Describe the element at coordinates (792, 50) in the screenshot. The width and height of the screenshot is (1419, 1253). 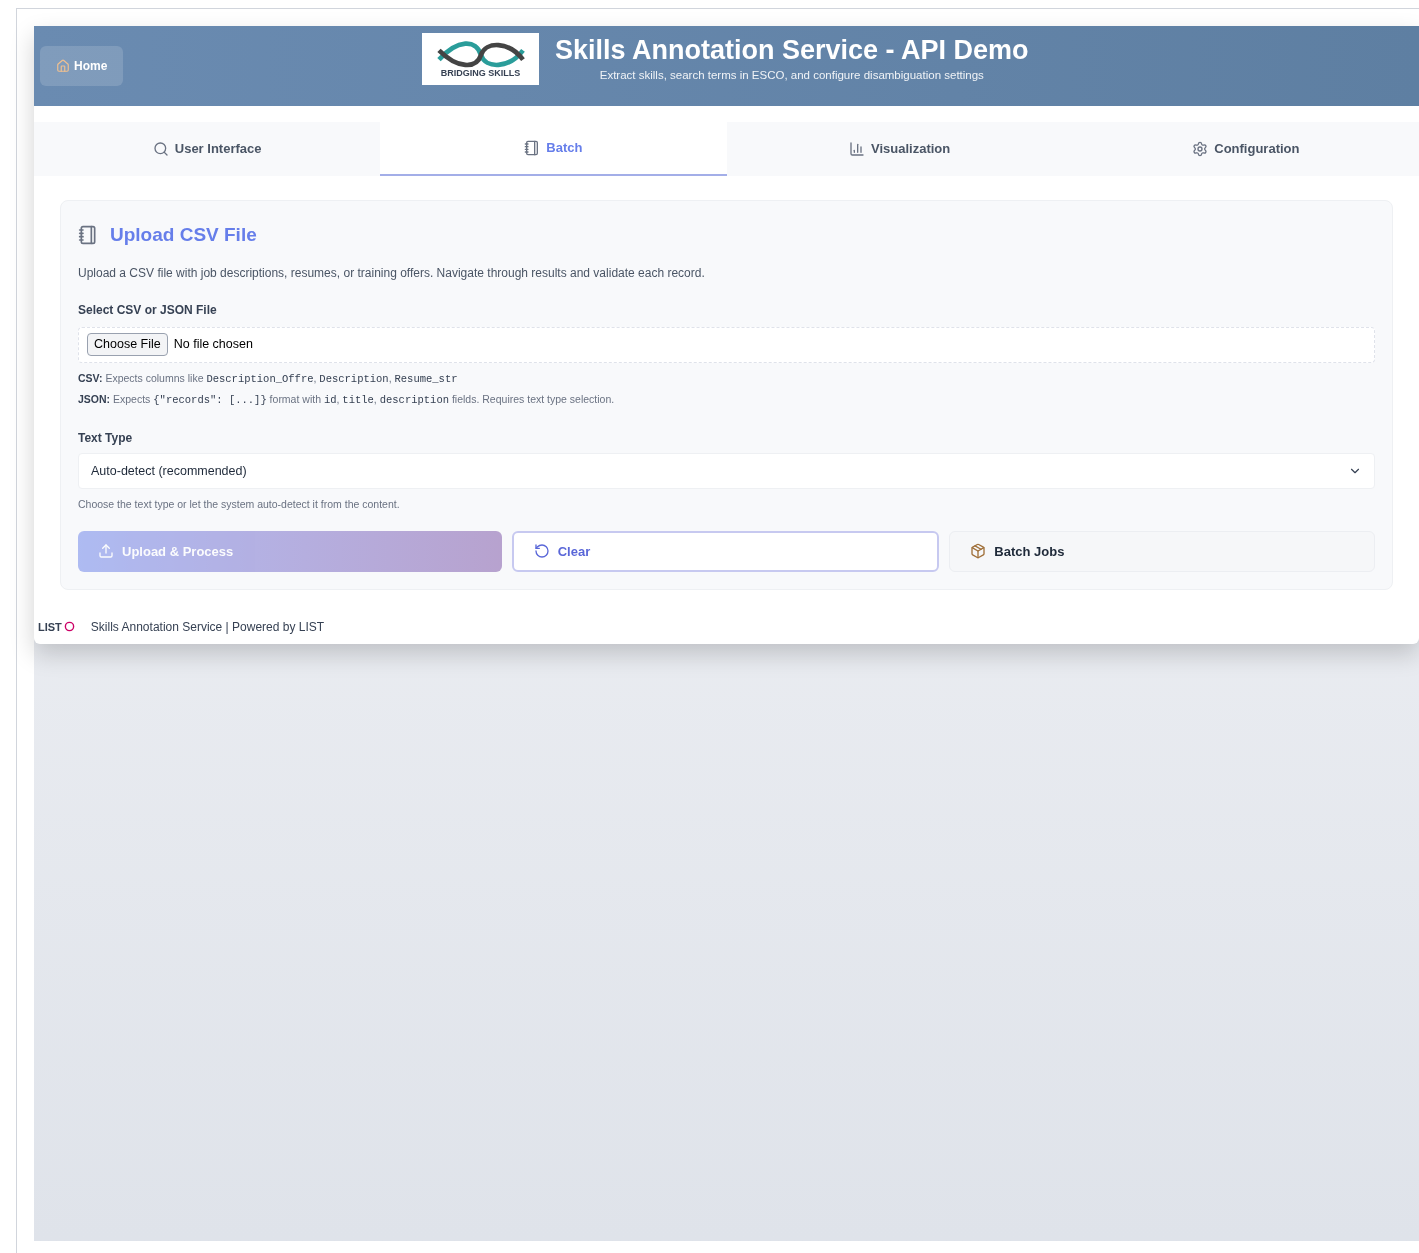
I see `page-title: Skills Annotation Service - API Demo` at that location.